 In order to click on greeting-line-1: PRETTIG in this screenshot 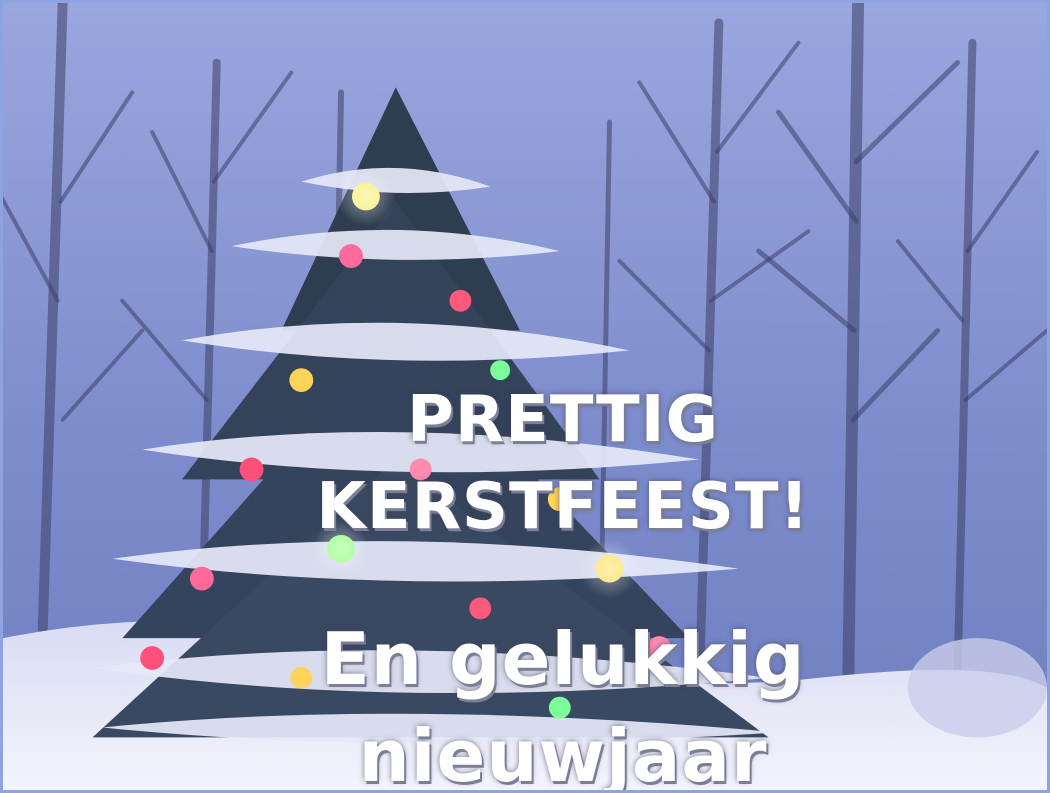, I will do `click(563, 420)`.